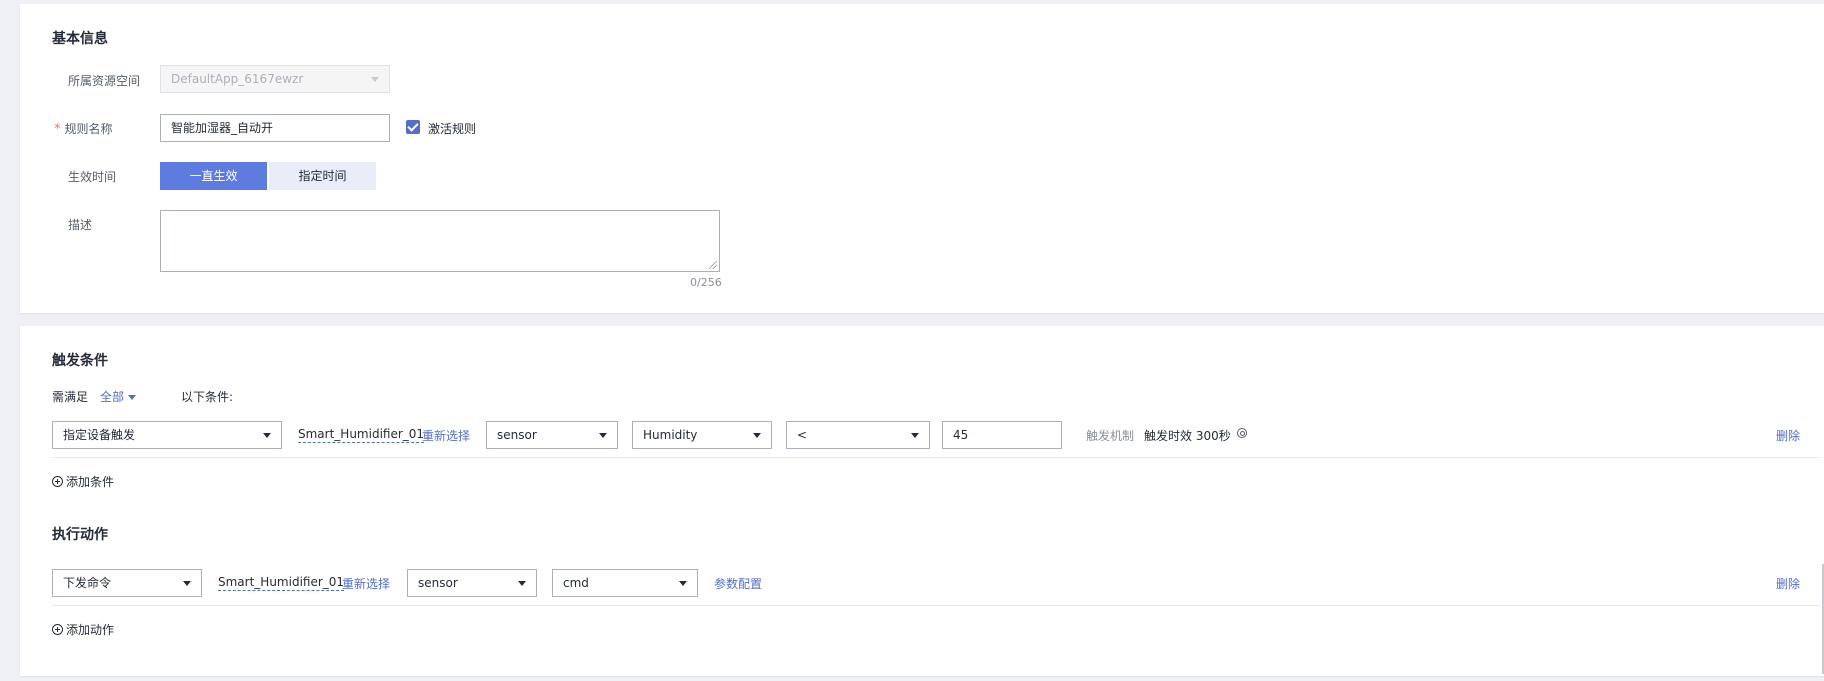 This screenshot has height=681, width=1824. What do you see at coordinates (366, 583) in the screenshot?
I see `action-reselect-link: 重新选择` at bounding box center [366, 583].